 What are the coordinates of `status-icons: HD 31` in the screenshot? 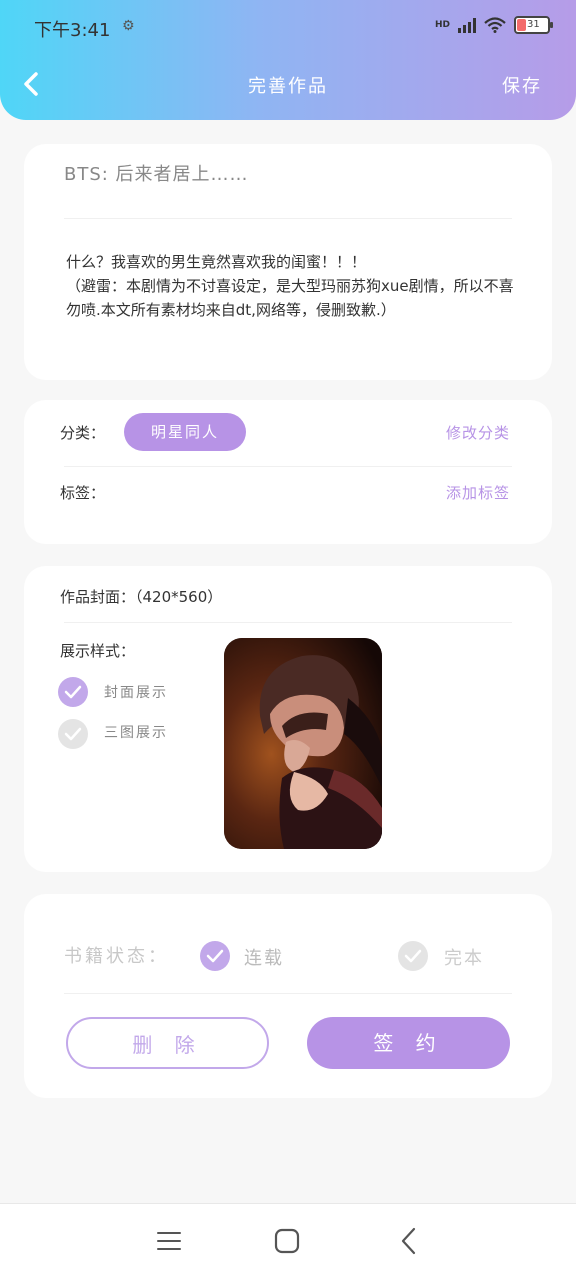 It's located at (493, 25).